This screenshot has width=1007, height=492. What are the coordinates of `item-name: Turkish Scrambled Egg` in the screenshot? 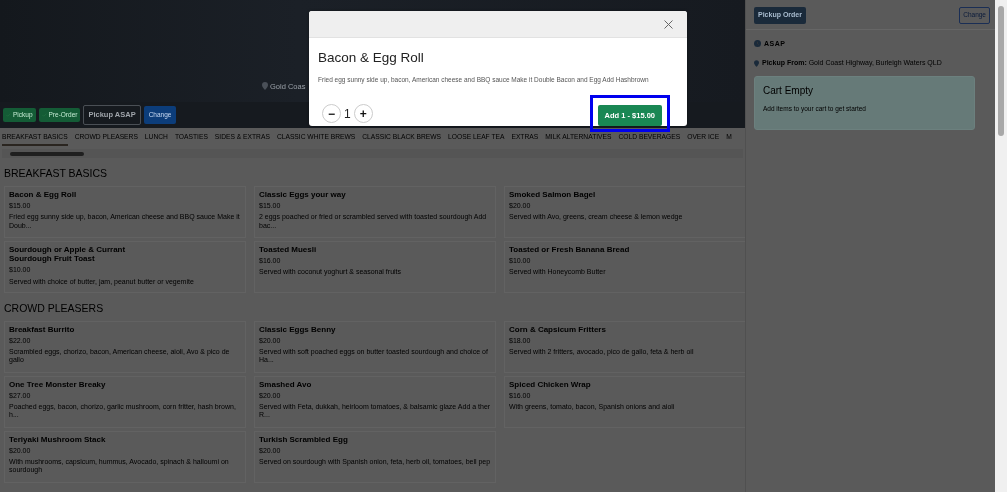 It's located at (304, 439).